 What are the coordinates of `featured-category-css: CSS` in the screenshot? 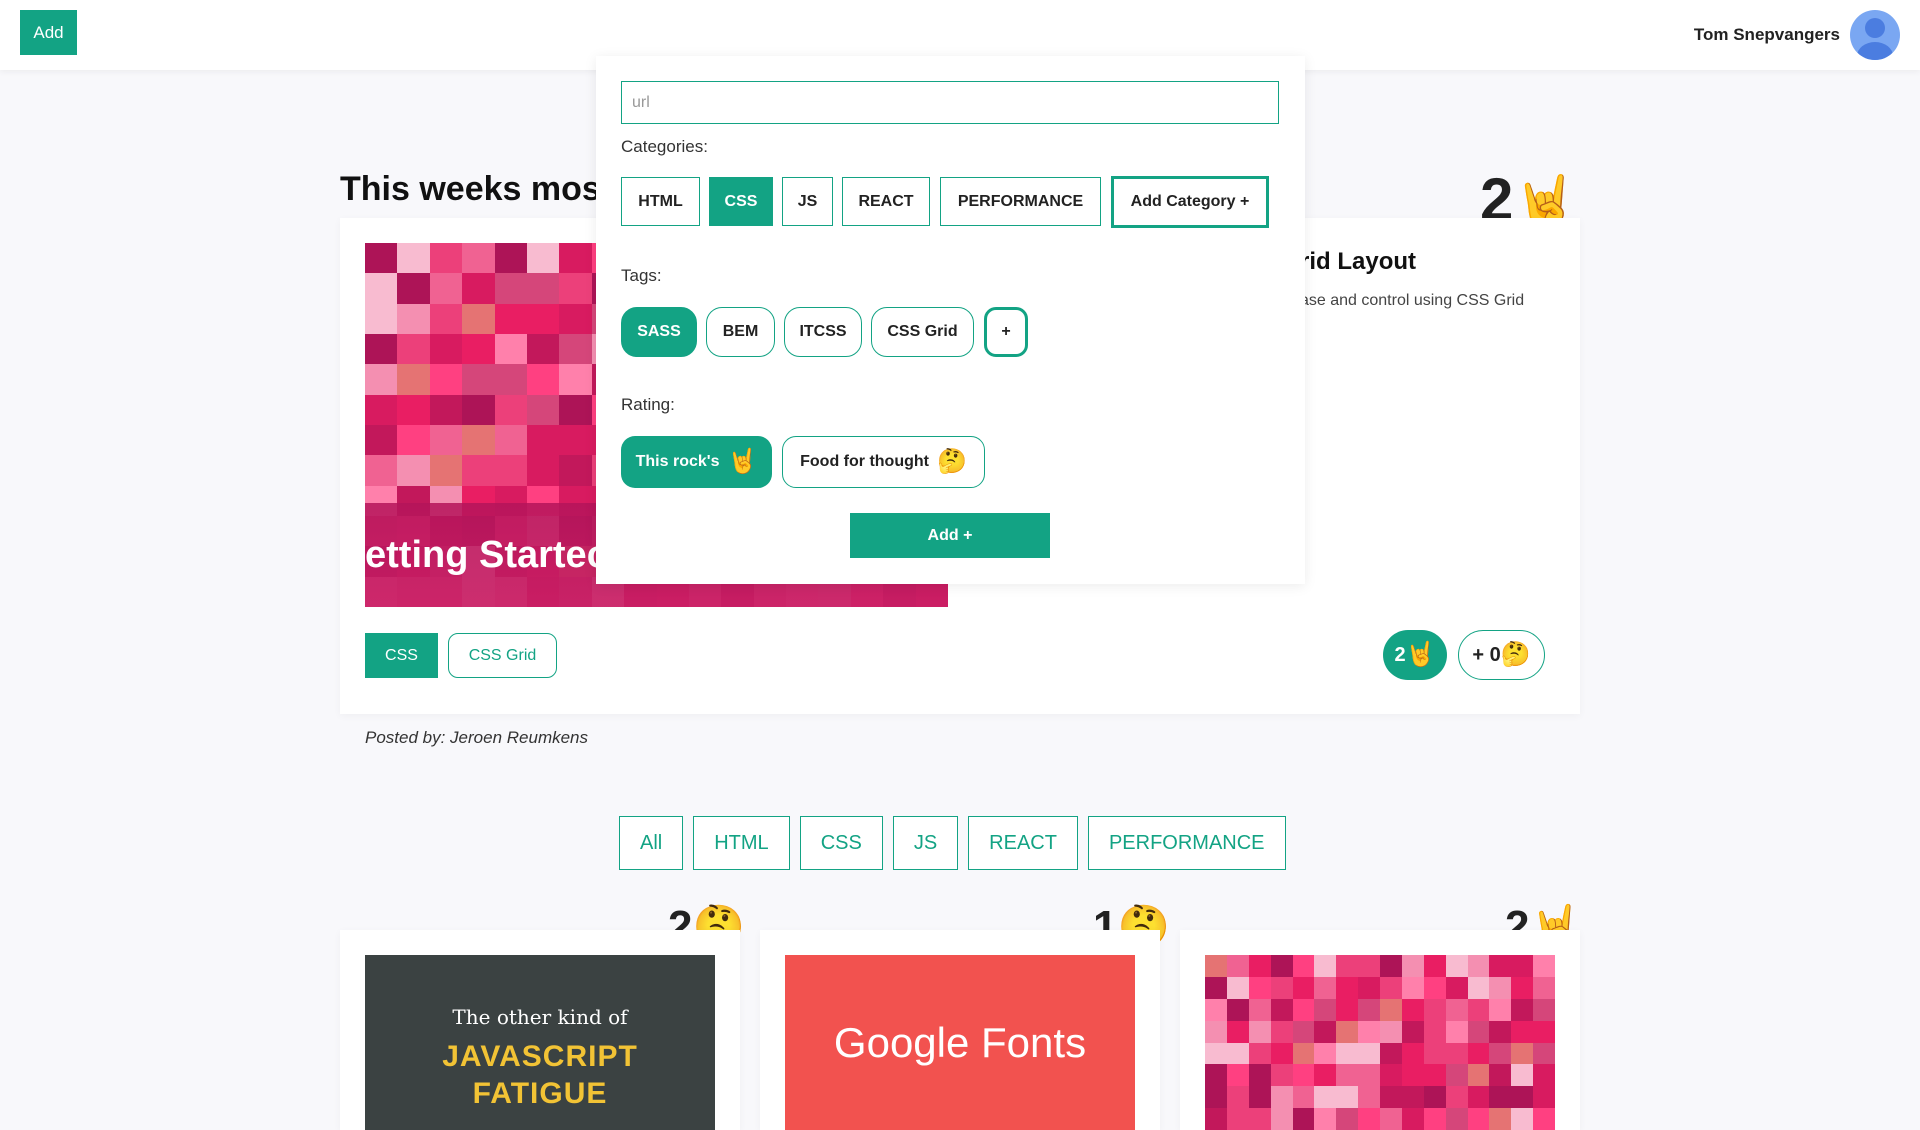 It's located at (401, 655).